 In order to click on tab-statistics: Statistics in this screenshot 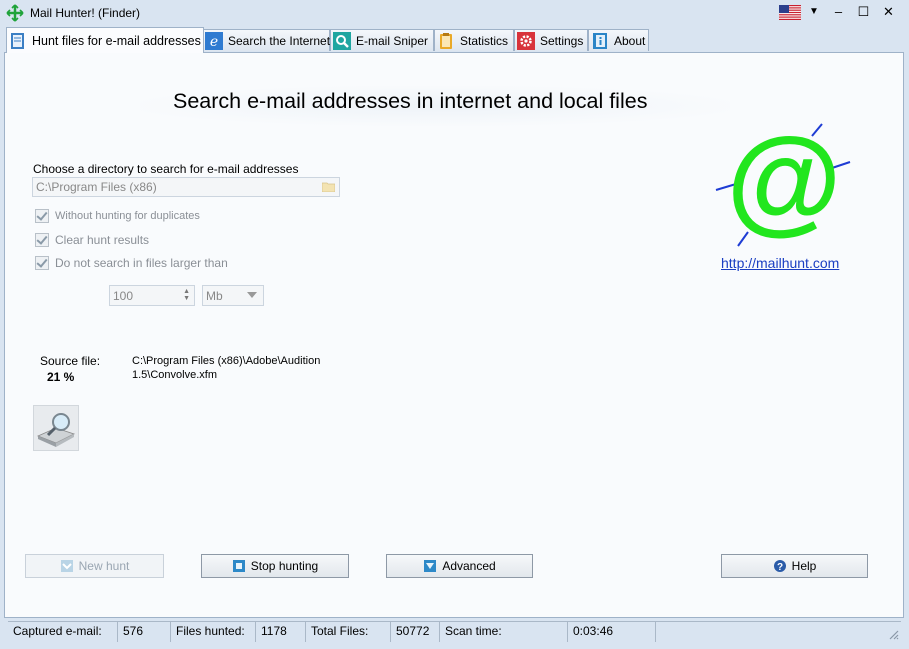, I will do `click(474, 40)`.